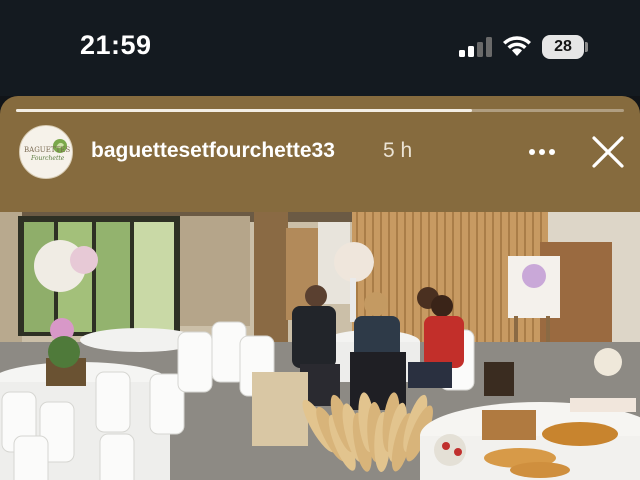  Describe the element at coordinates (603, 405) in the screenshot. I see `photo-dessert-row` at that location.